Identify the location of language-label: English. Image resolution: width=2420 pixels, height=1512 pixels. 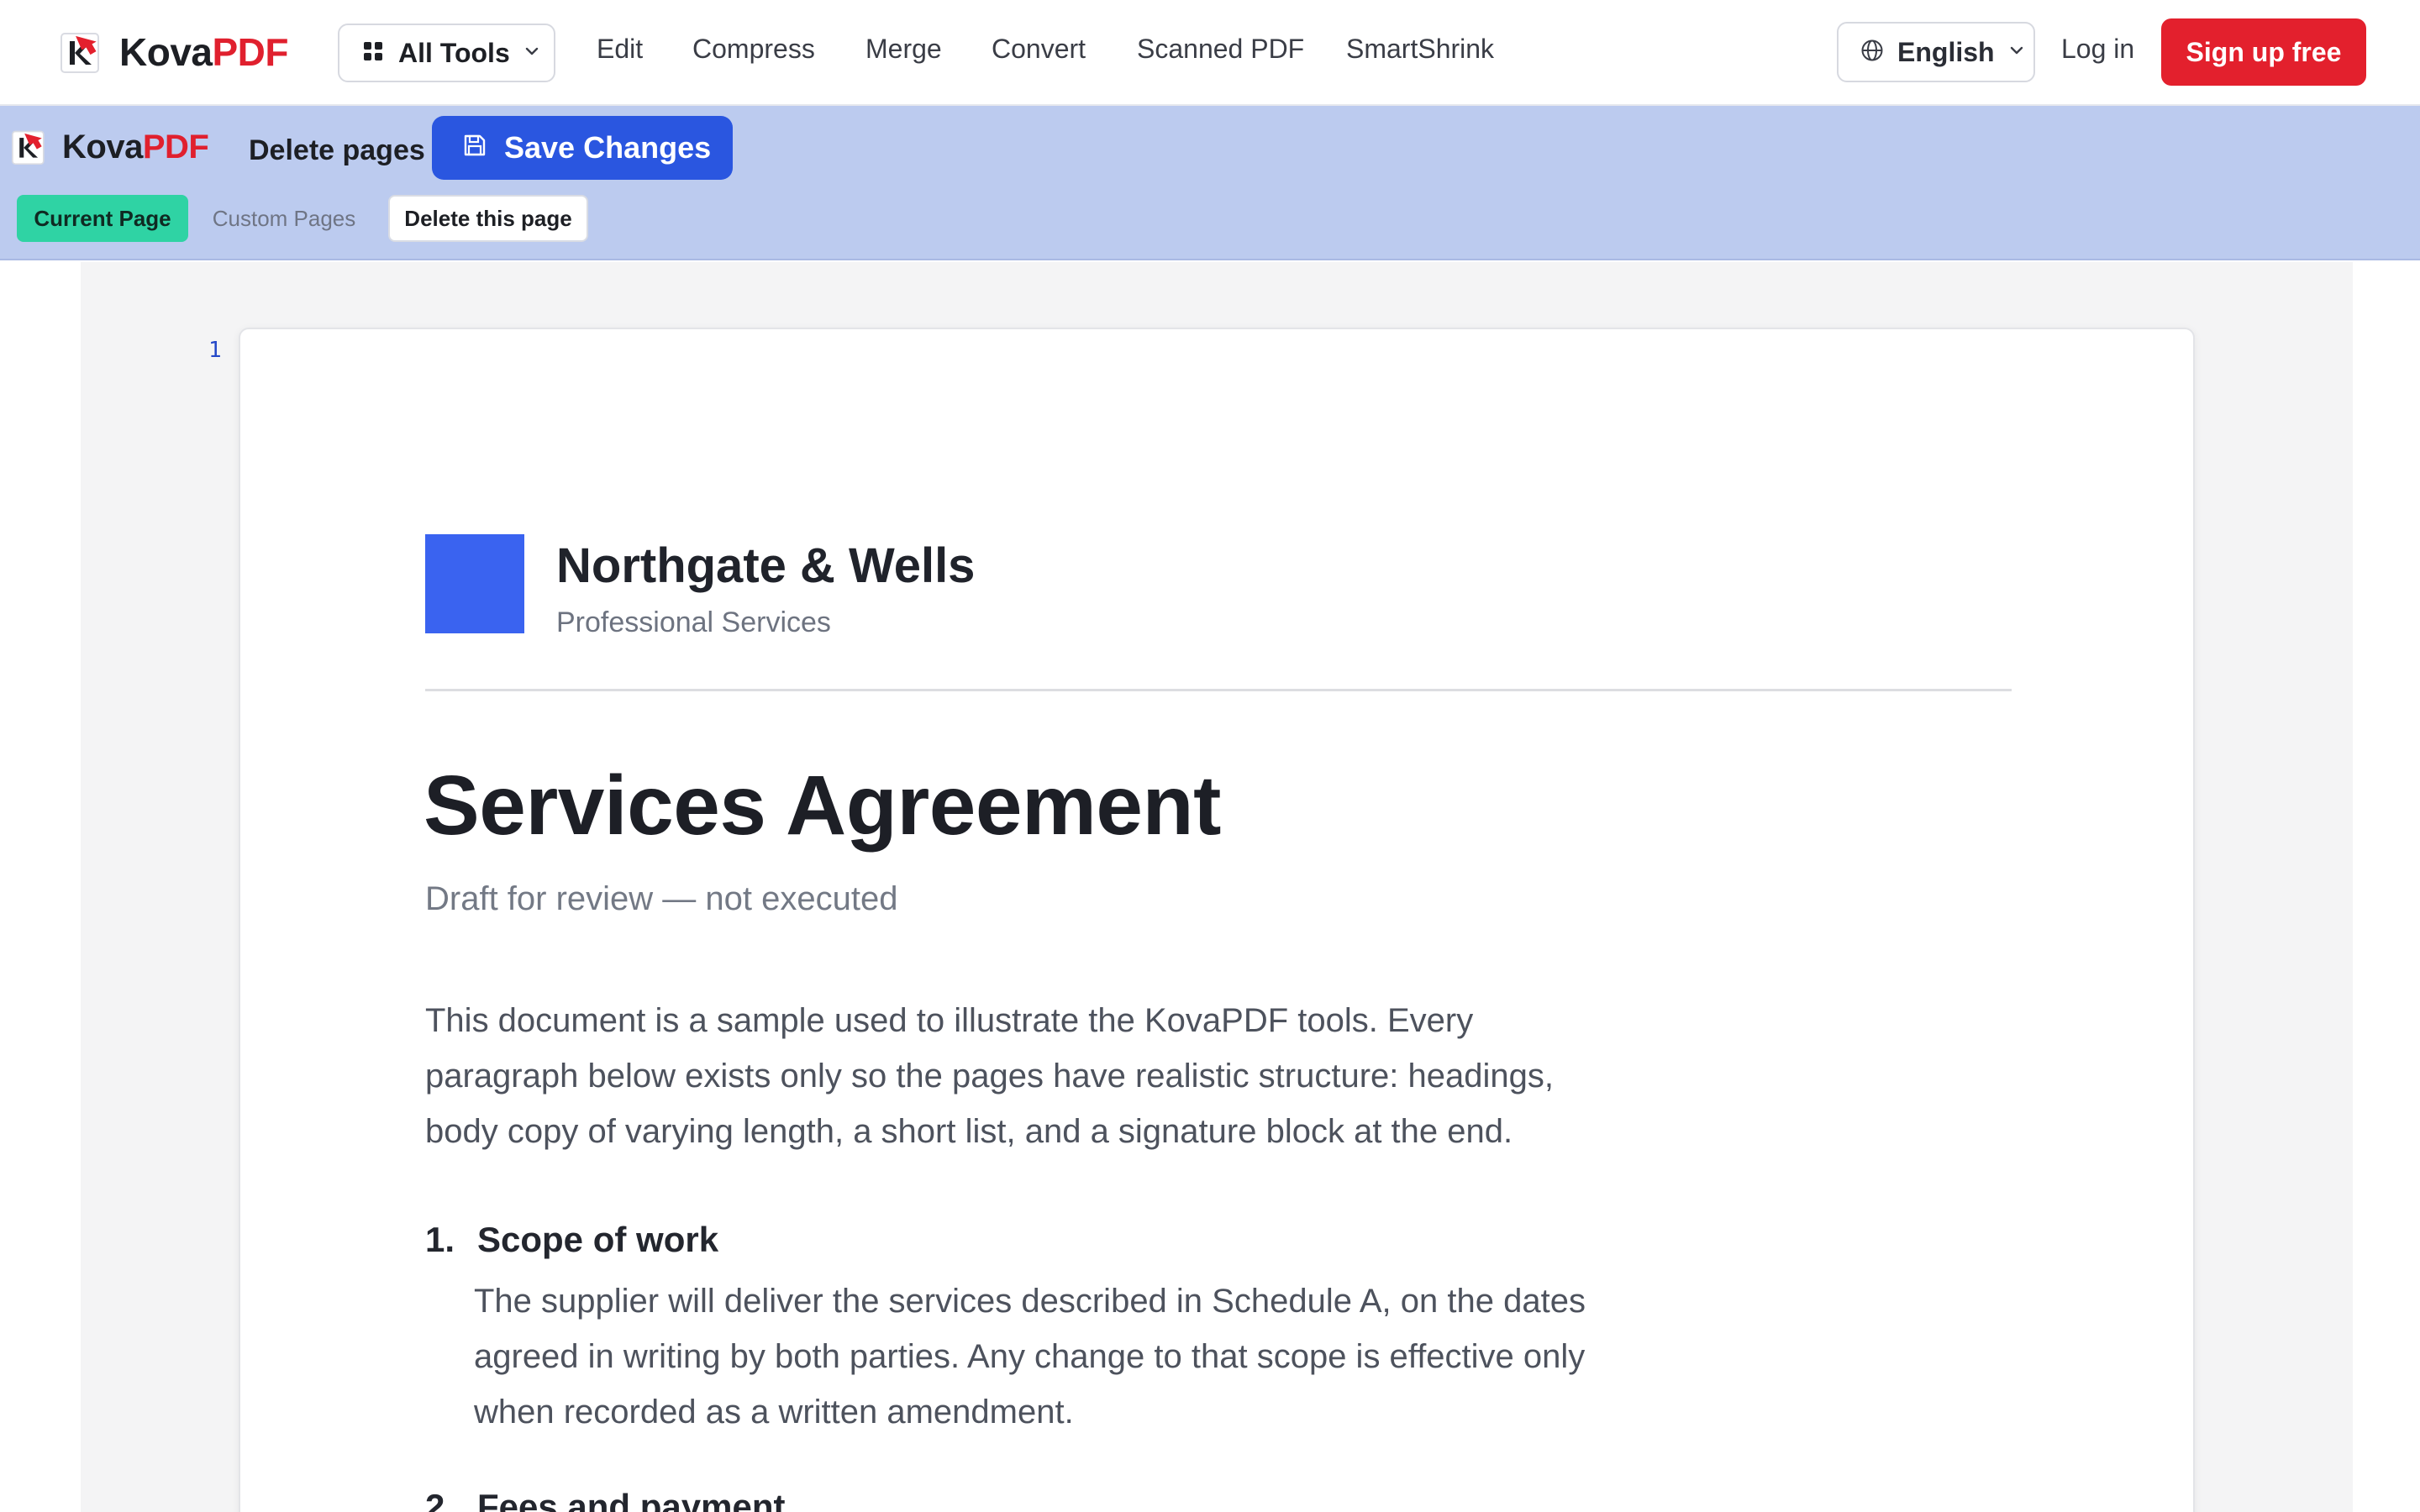
(1946, 51).